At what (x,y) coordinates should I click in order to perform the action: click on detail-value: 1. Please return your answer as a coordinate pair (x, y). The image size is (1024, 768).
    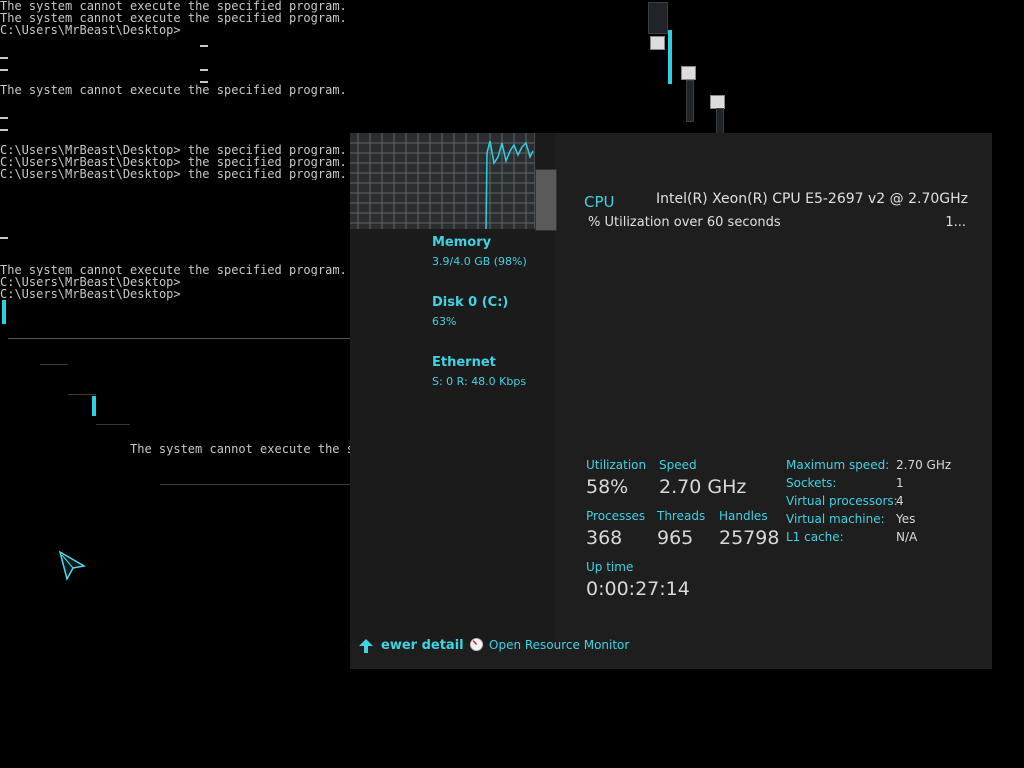
    Looking at the image, I should click on (900, 483).